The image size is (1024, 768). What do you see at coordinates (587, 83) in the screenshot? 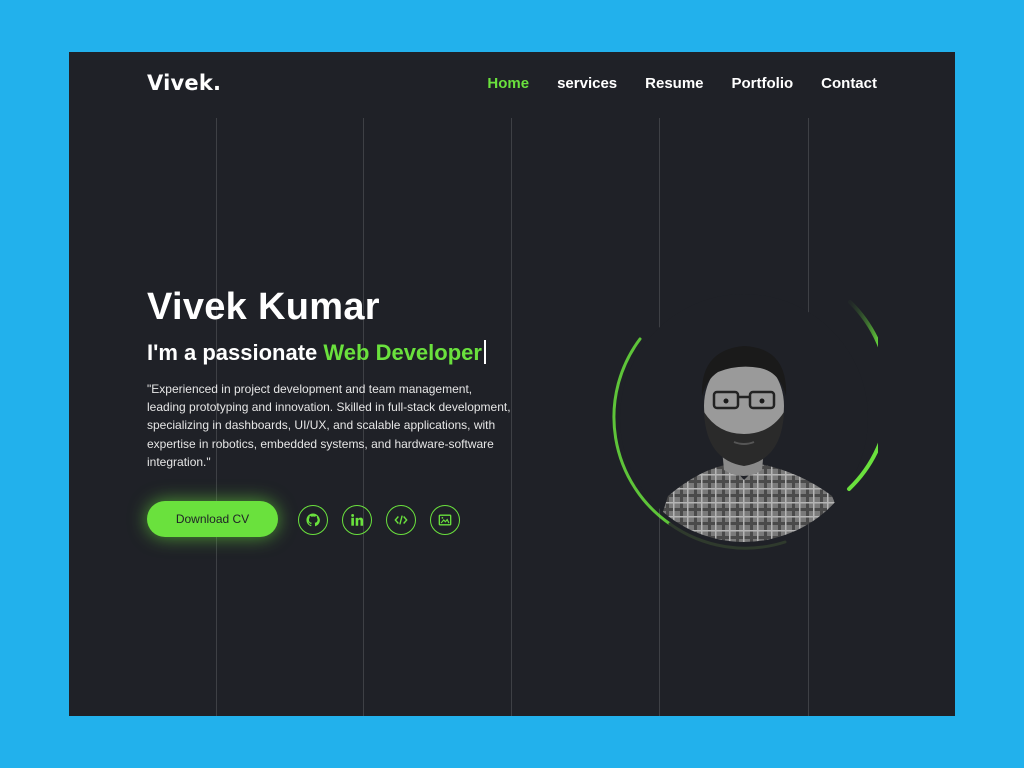
I see `nav-services: services` at bounding box center [587, 83].